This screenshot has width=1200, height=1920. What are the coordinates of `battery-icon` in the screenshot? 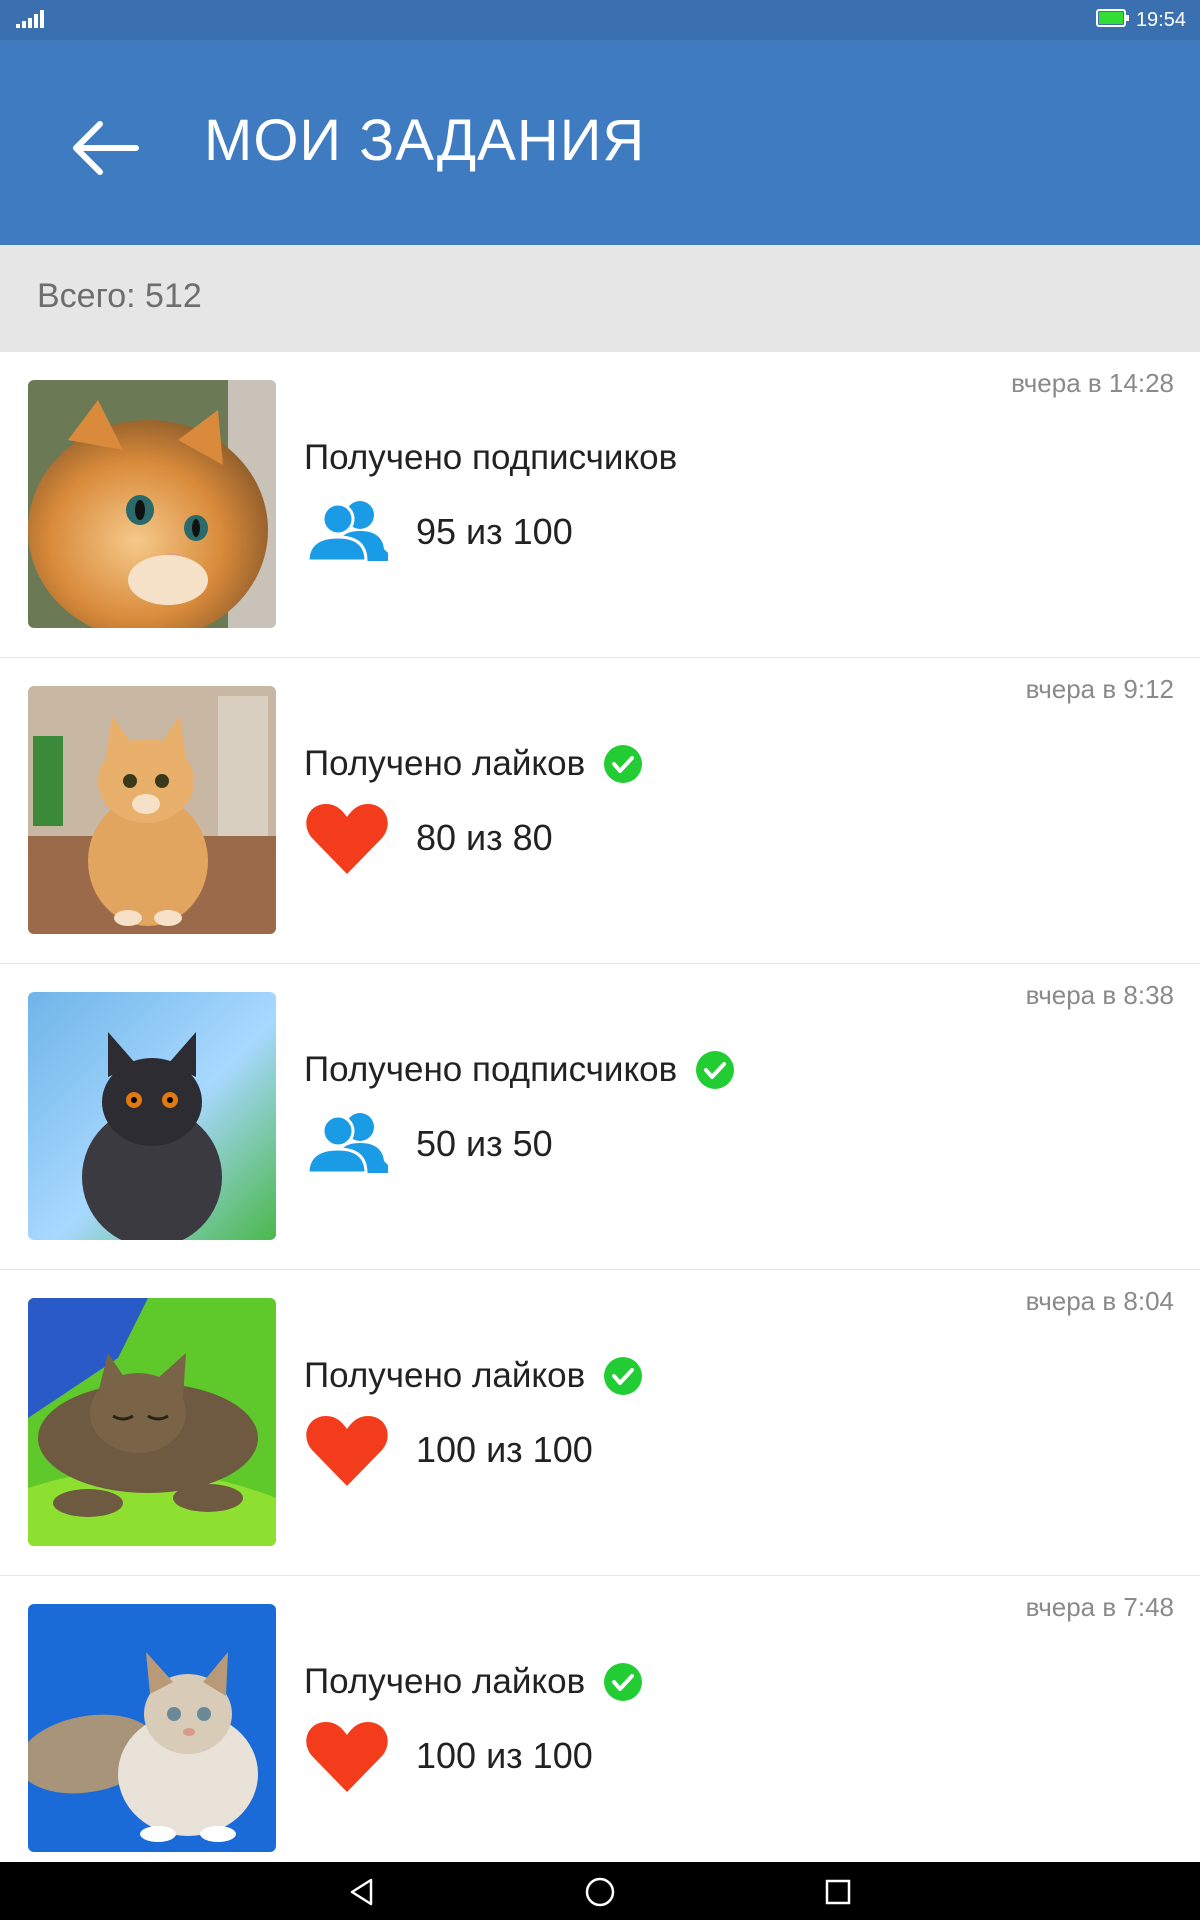 It's located at (1112, 20).